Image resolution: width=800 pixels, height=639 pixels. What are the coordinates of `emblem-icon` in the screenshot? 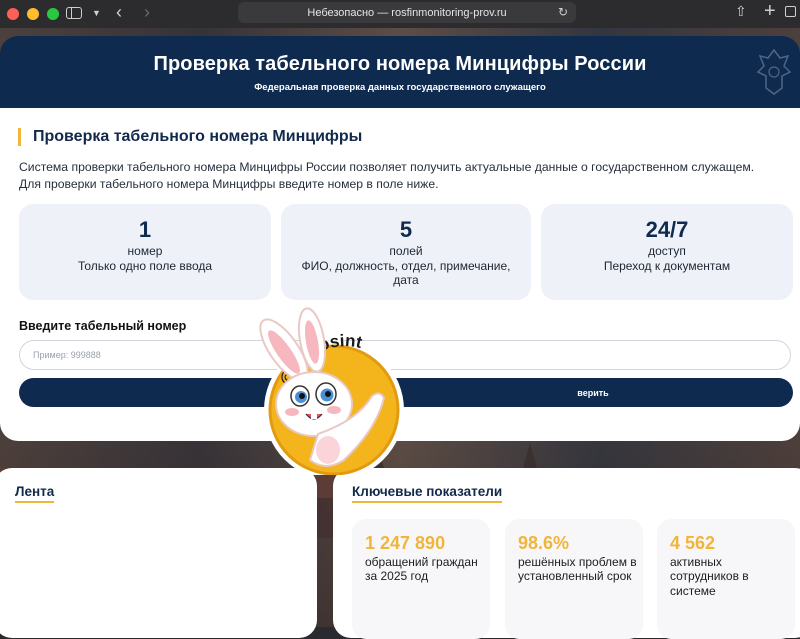 It's located at (774, 71).